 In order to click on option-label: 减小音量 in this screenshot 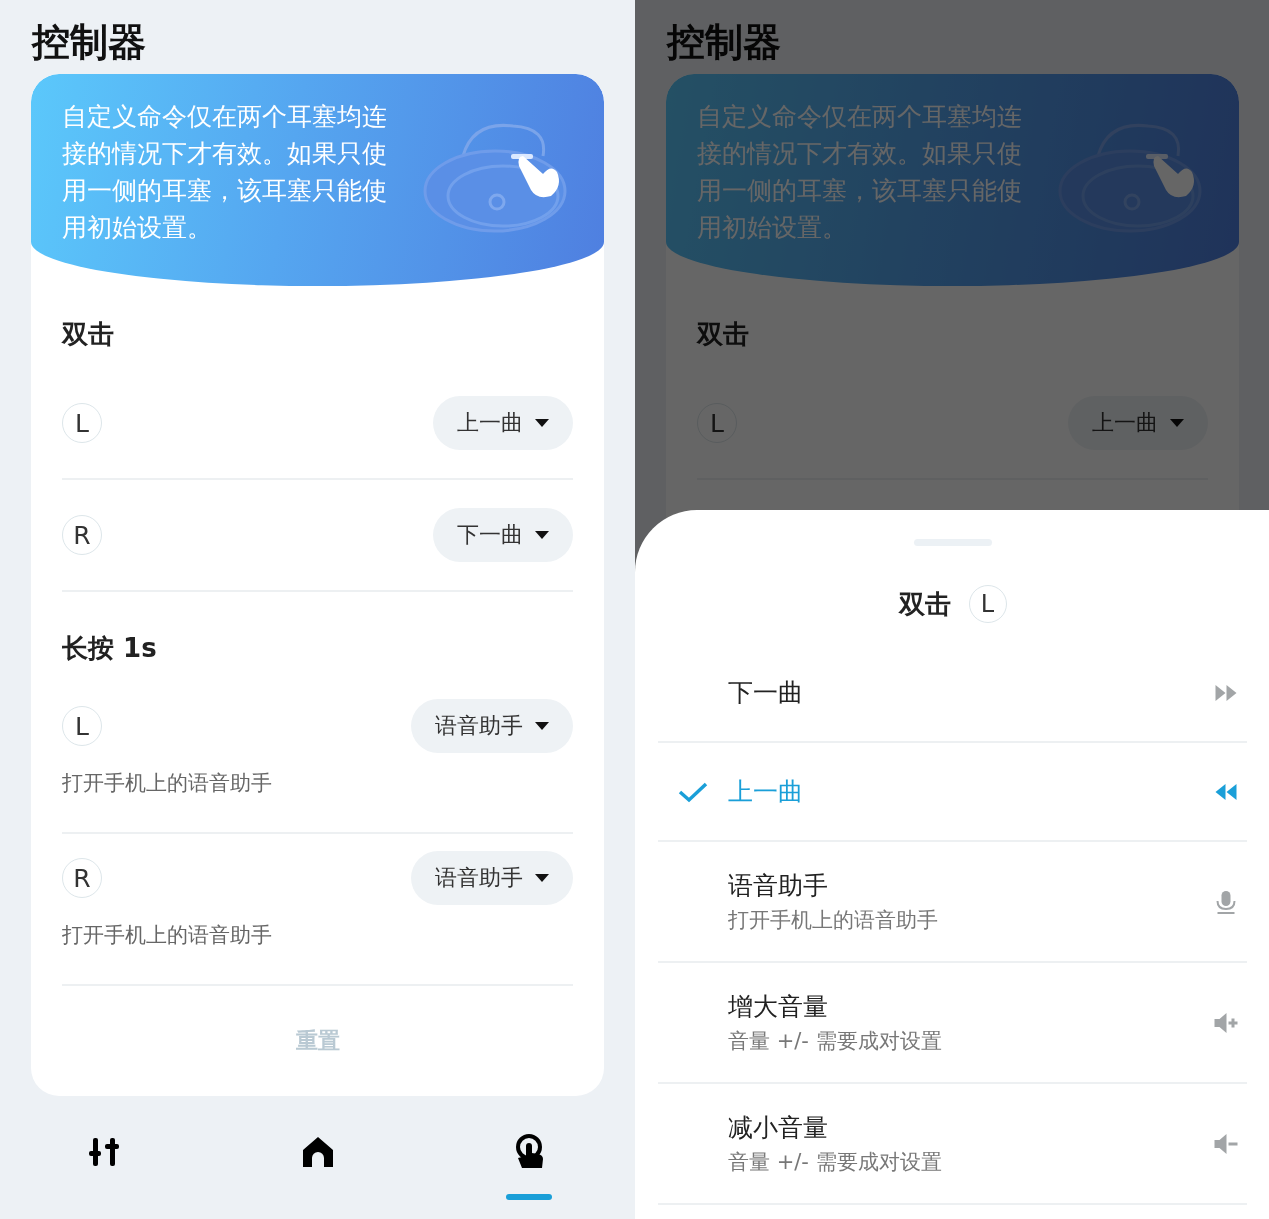, I will do `click(778, 1127)`.